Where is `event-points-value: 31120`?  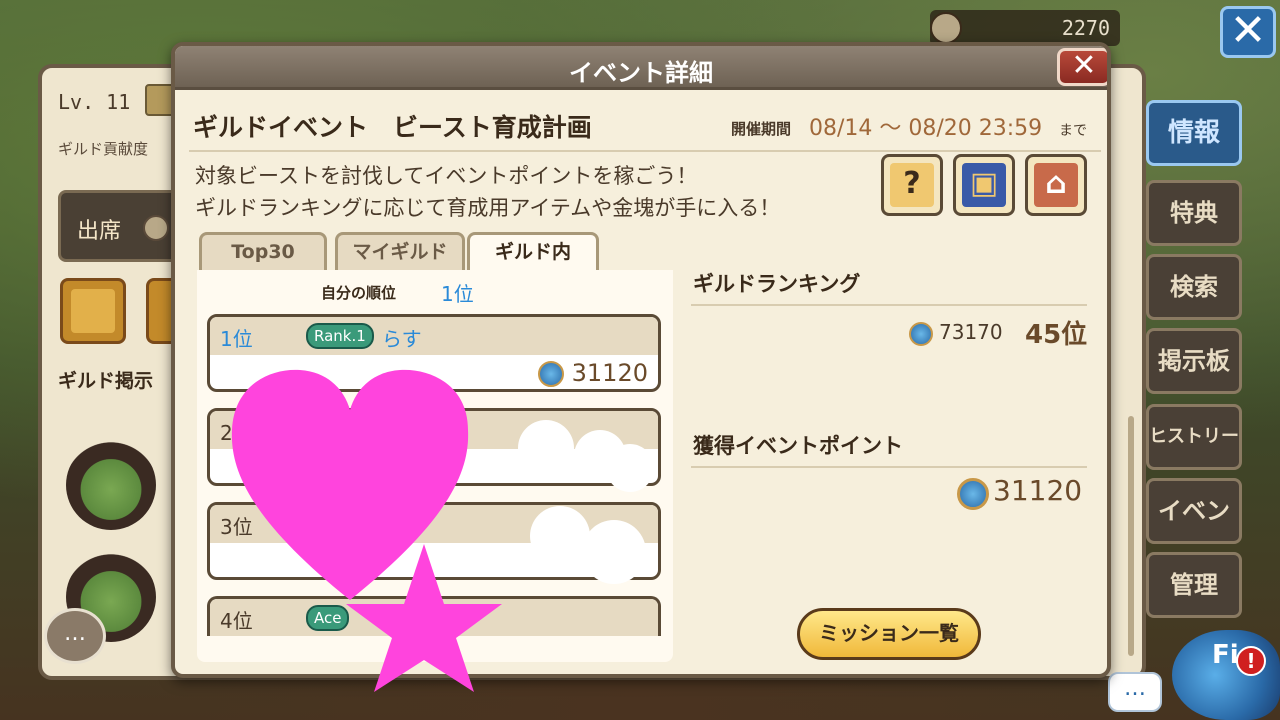
event-points-value: 31120 is located at coordinates (1038, 490).